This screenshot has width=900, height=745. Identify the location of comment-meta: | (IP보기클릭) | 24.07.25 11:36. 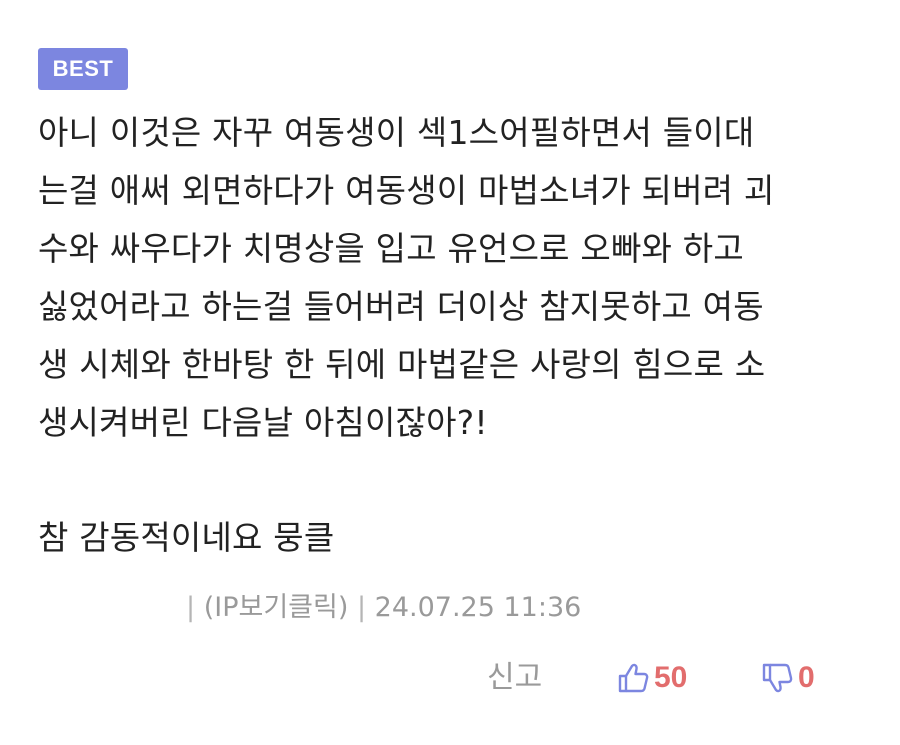
(383, 608).